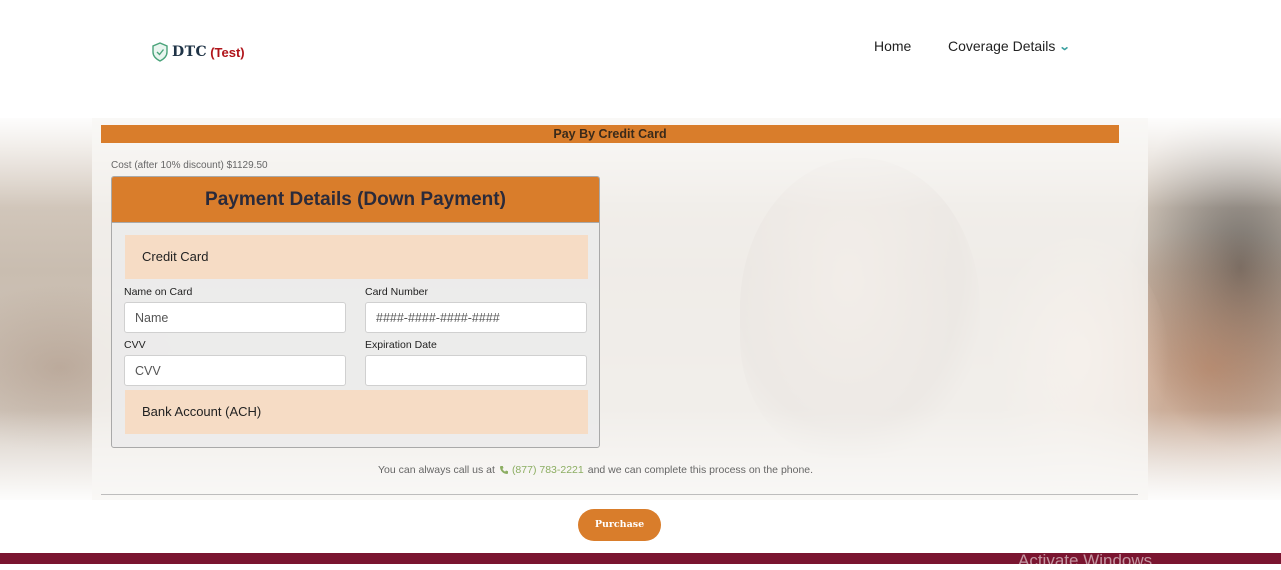 The width and height of the screenshot is (1281, 570). I want to click on card-number-input, so click(476, 317).